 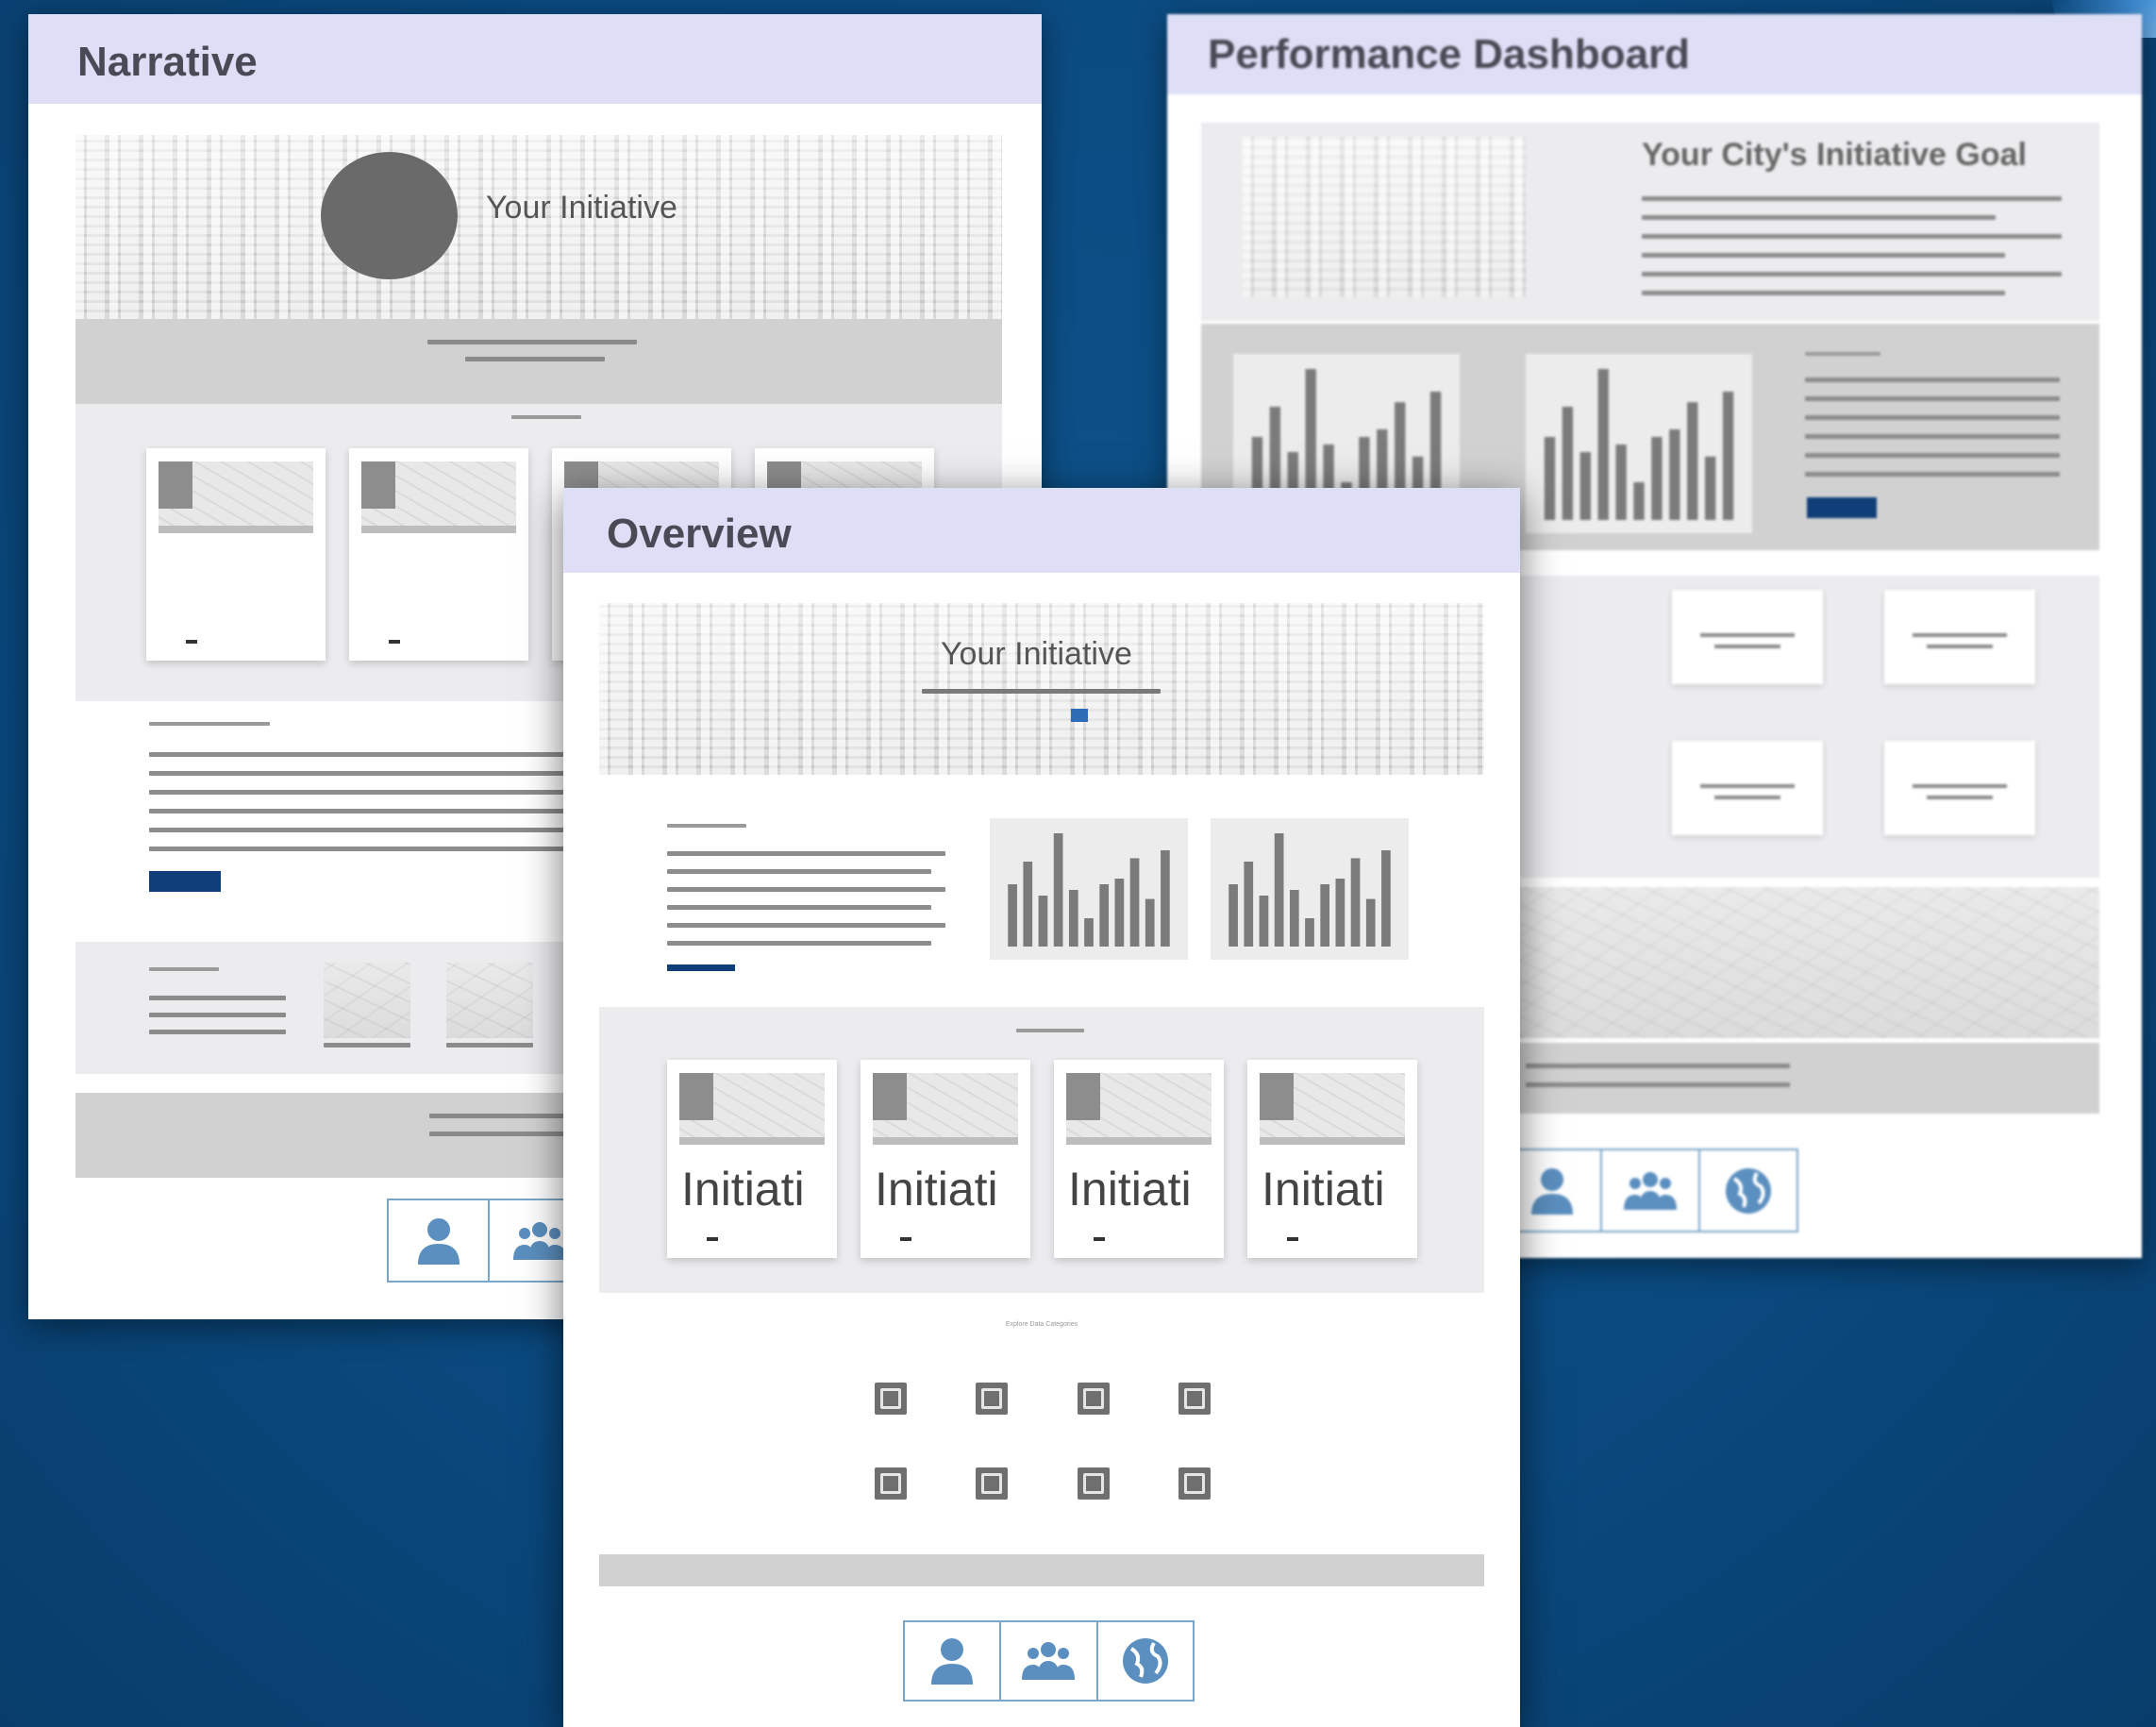 I want to click on narrative-read-more-button, so click(x=185, y=881).